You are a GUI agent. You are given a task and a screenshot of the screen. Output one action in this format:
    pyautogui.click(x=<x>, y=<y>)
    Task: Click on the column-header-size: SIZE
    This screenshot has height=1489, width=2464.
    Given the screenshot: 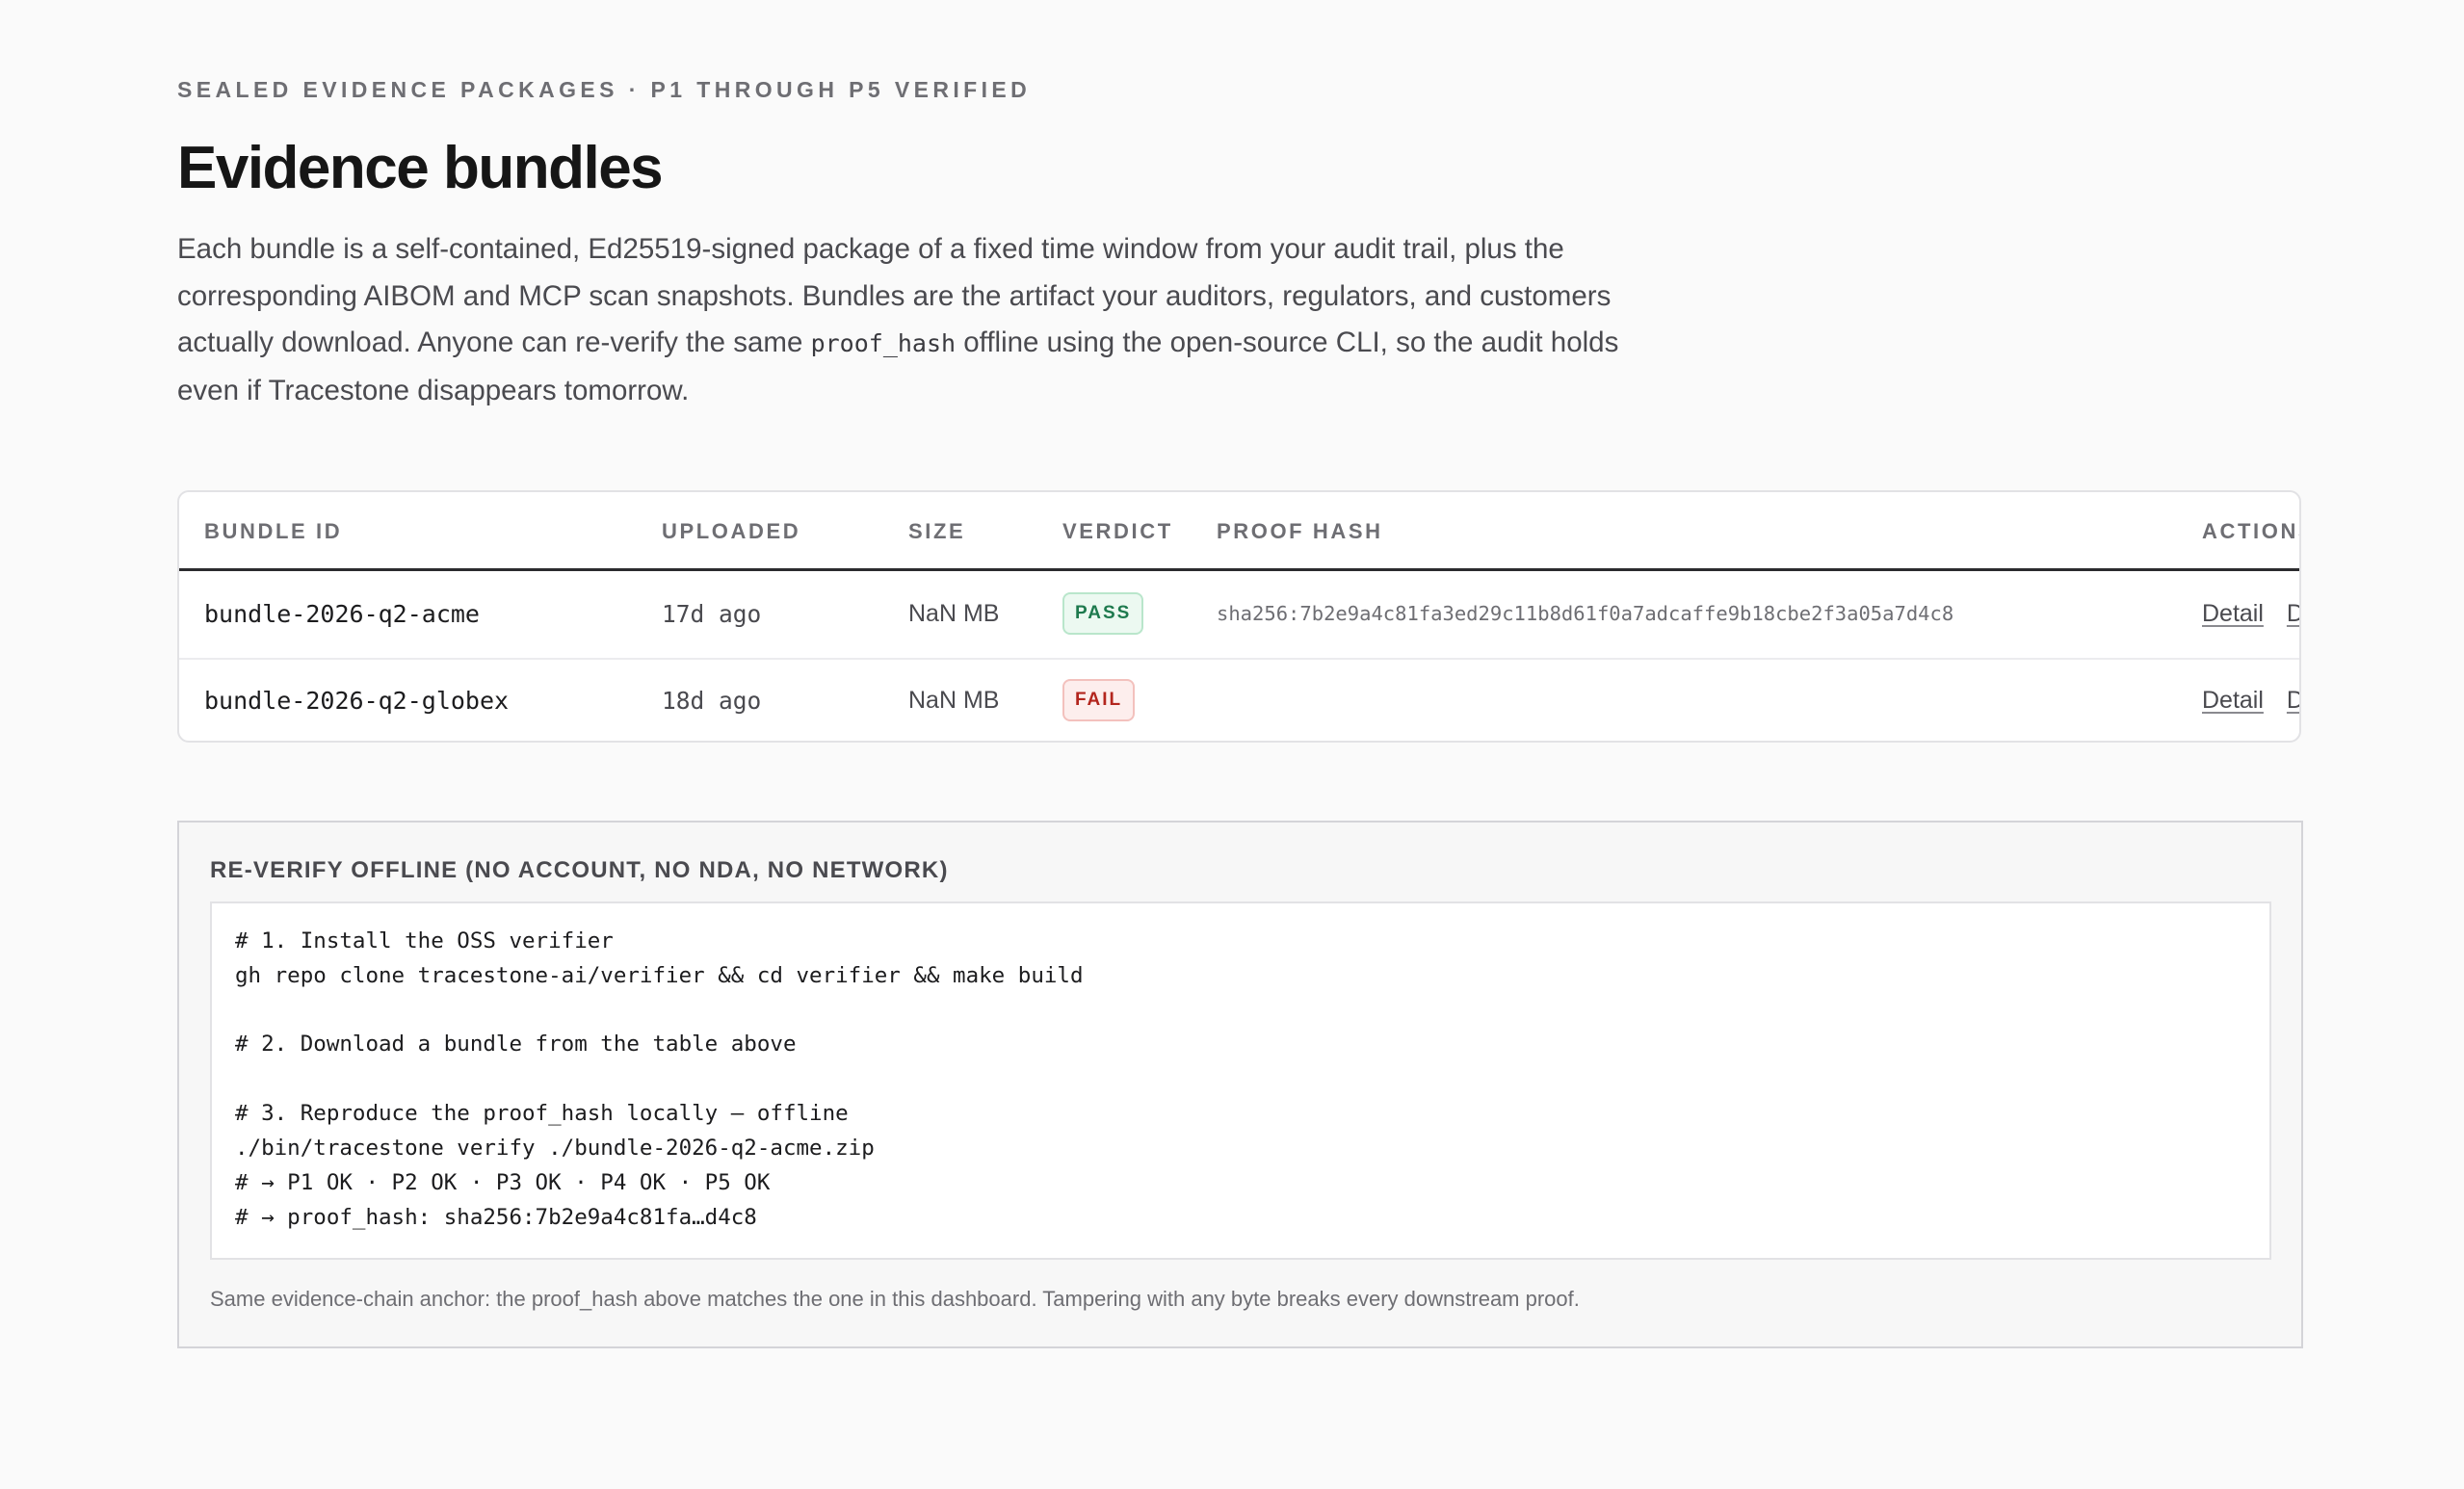 What is the action you would take?
    pyautogui.click(x=937, y=531)
    